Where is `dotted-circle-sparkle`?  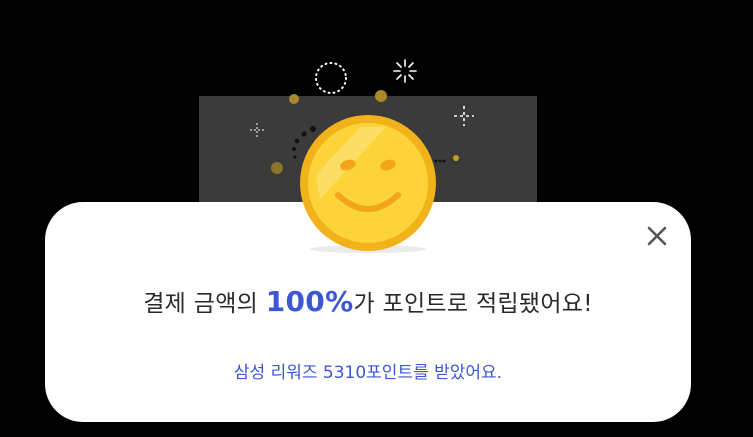
dotted-circle-sparkle is located at coordinates (331, 78).